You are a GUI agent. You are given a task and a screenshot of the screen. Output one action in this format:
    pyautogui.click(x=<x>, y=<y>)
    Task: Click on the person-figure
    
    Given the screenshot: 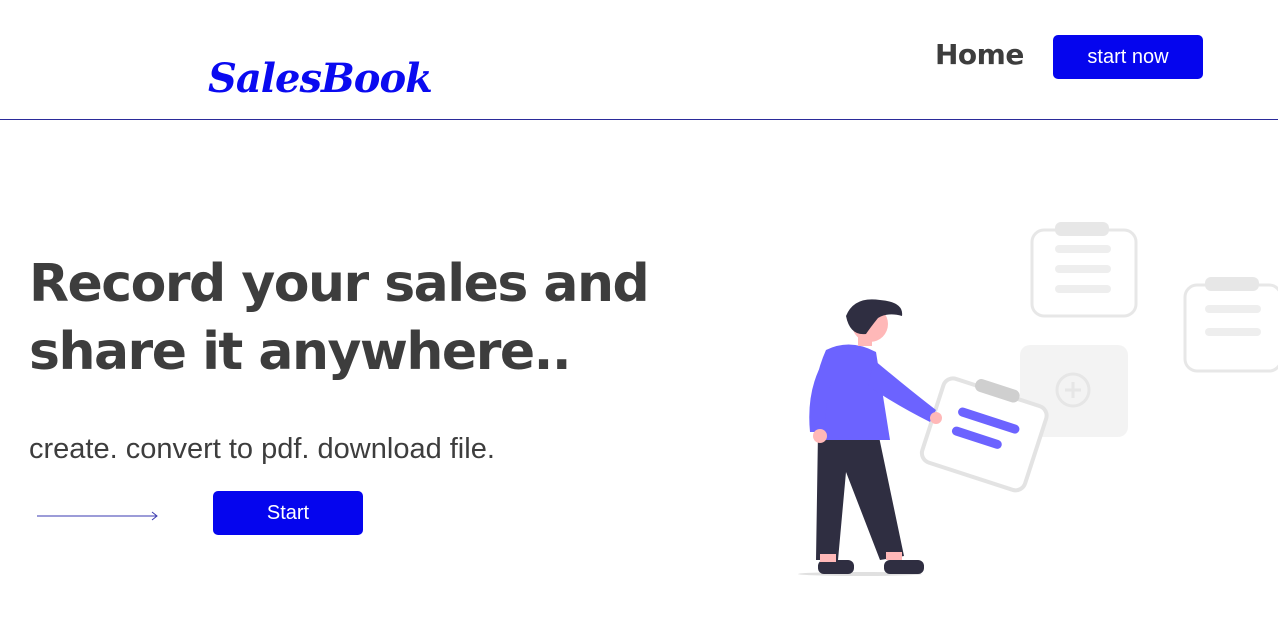 What is the action you would take?
    pyautogui.click(x=870, y=437)
    